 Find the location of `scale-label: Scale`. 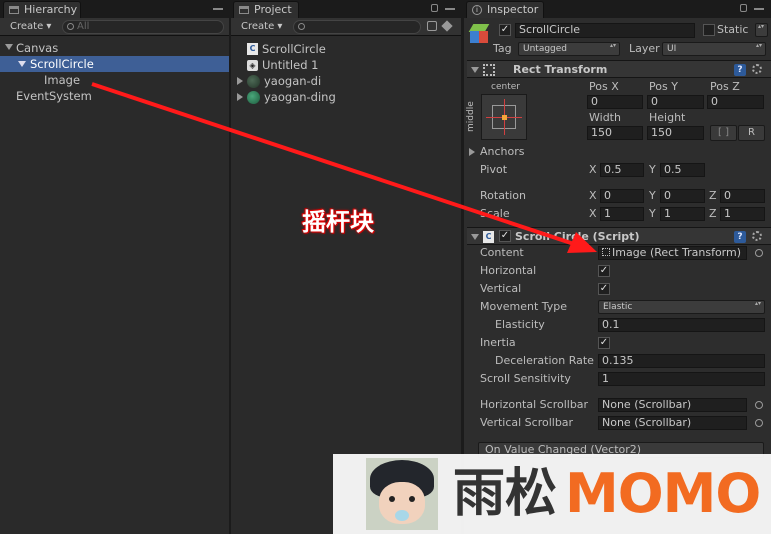

scale-label: Scale is located at coordinates (495, 213).